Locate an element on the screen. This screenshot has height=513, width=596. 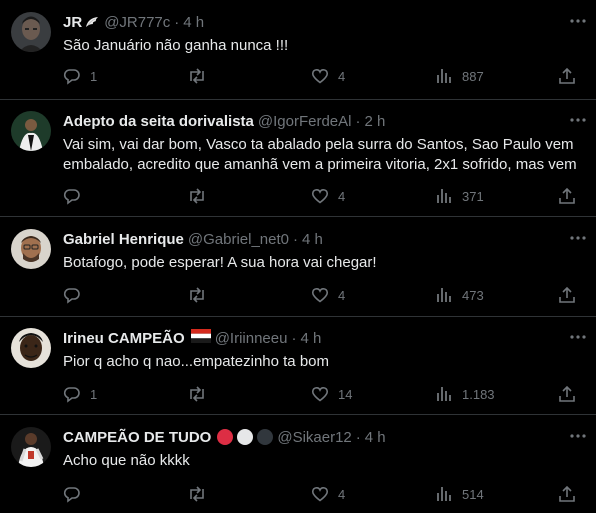
views-button: 514 is located at coordinates (459, 494).